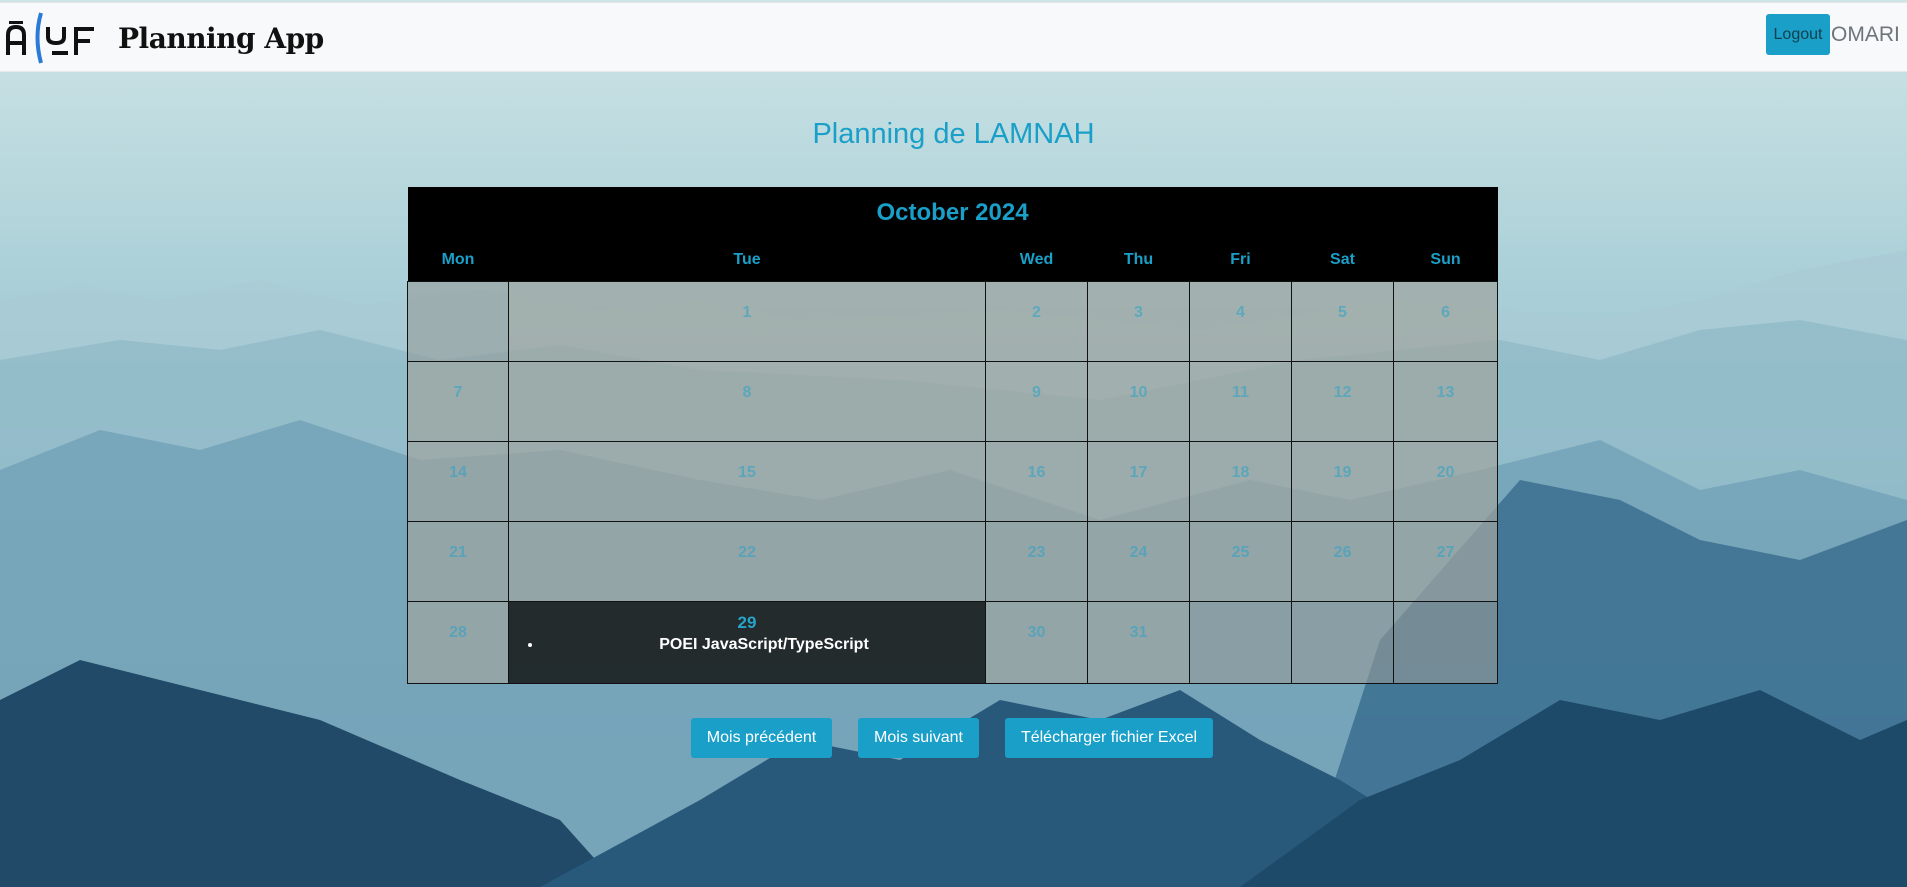 This screenshot has width=1907, height=887. What do you see at coordinates (458, 642) in the screenshot?
I see `calendar-day-cell: 28` at bounding box center [458, 642].